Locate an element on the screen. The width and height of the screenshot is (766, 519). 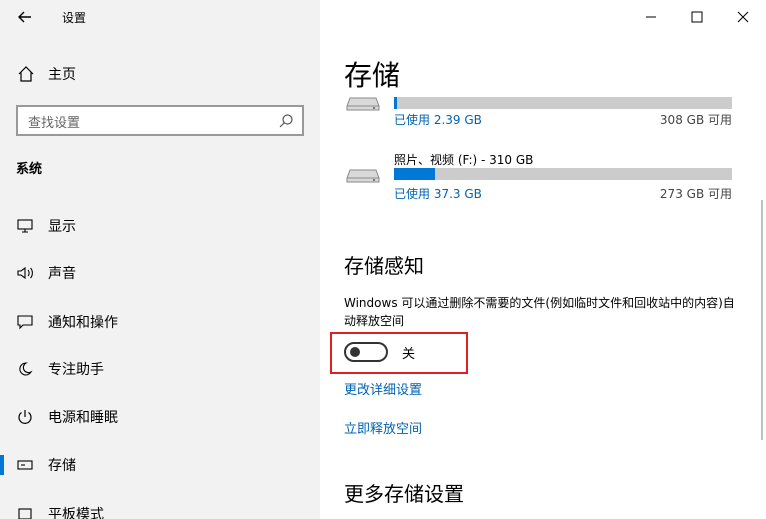
display-icon is located at coordinates (25, 226).